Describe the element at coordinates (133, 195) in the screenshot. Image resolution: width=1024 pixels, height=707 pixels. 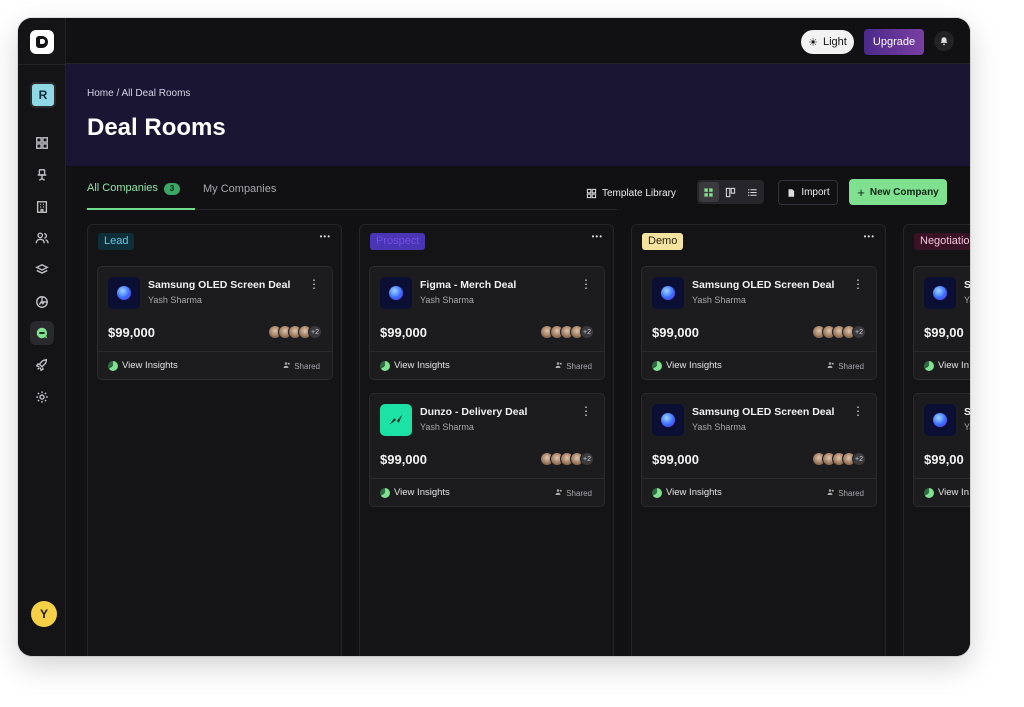
I see `tab-all-companies: All Companies 3` at that location.